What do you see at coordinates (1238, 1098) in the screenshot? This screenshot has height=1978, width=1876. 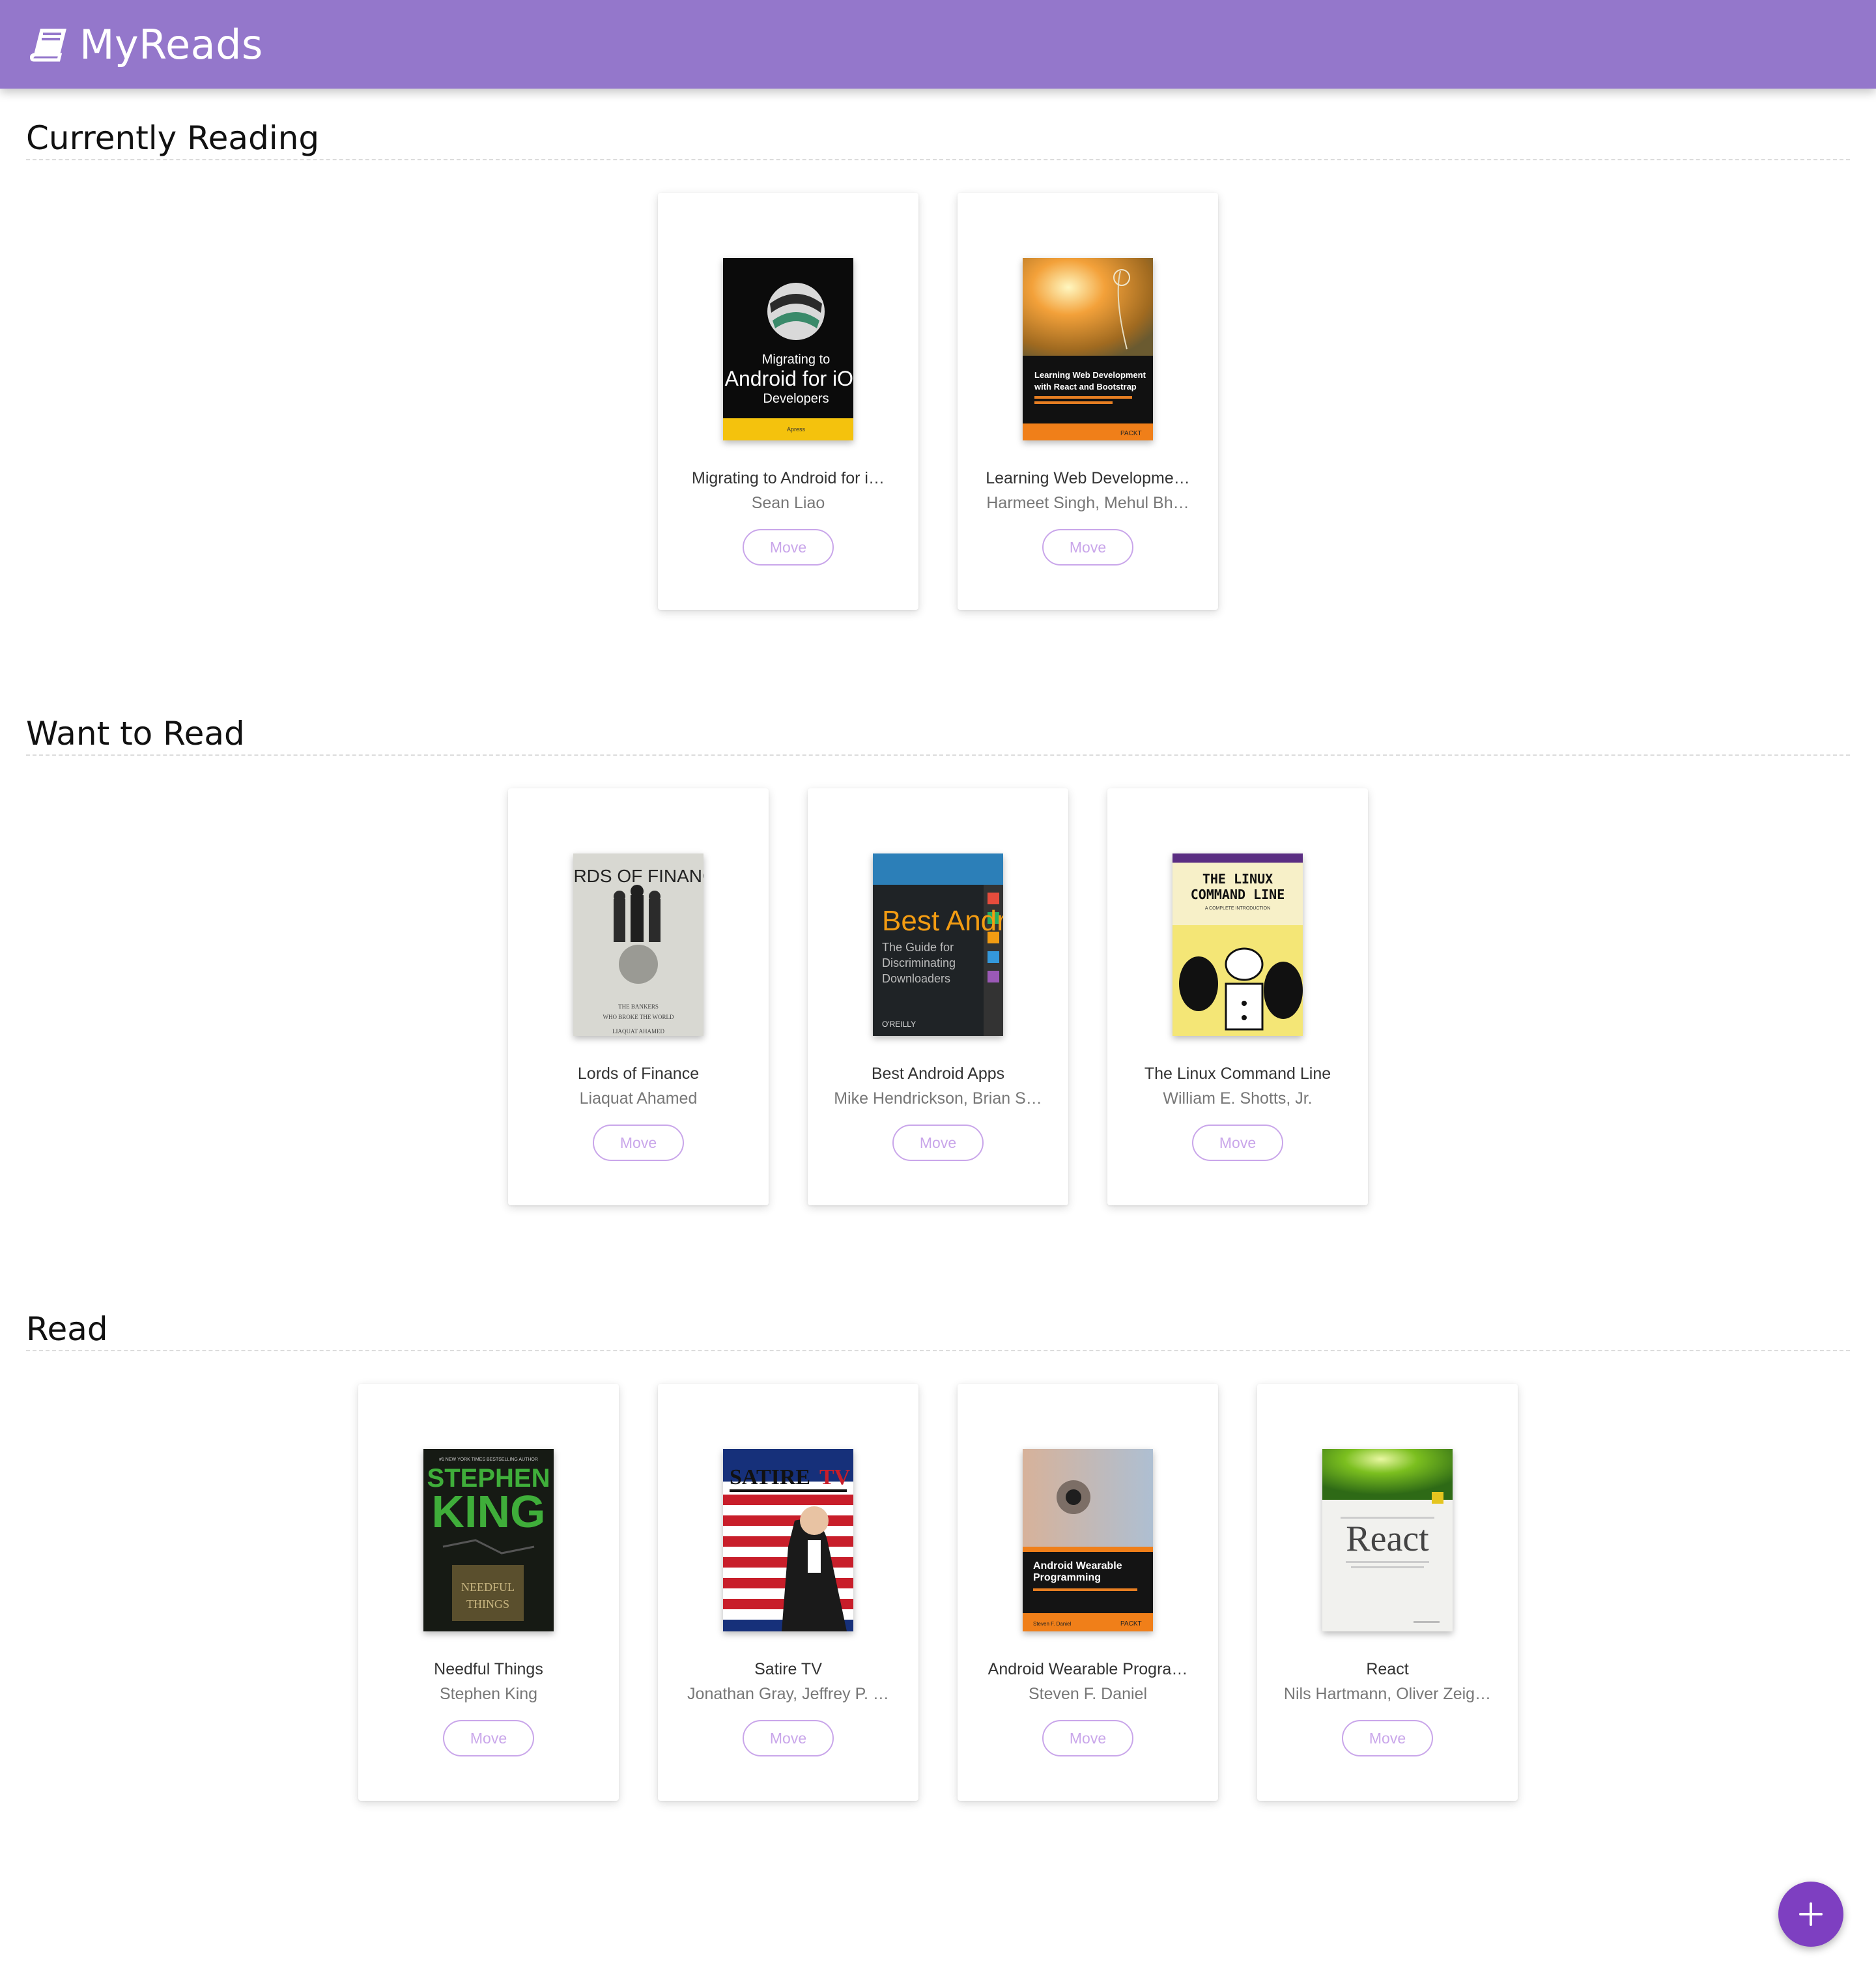 I see `book-authors: William E. Shotts, Jr.` at bounding box center [1238, 1098].